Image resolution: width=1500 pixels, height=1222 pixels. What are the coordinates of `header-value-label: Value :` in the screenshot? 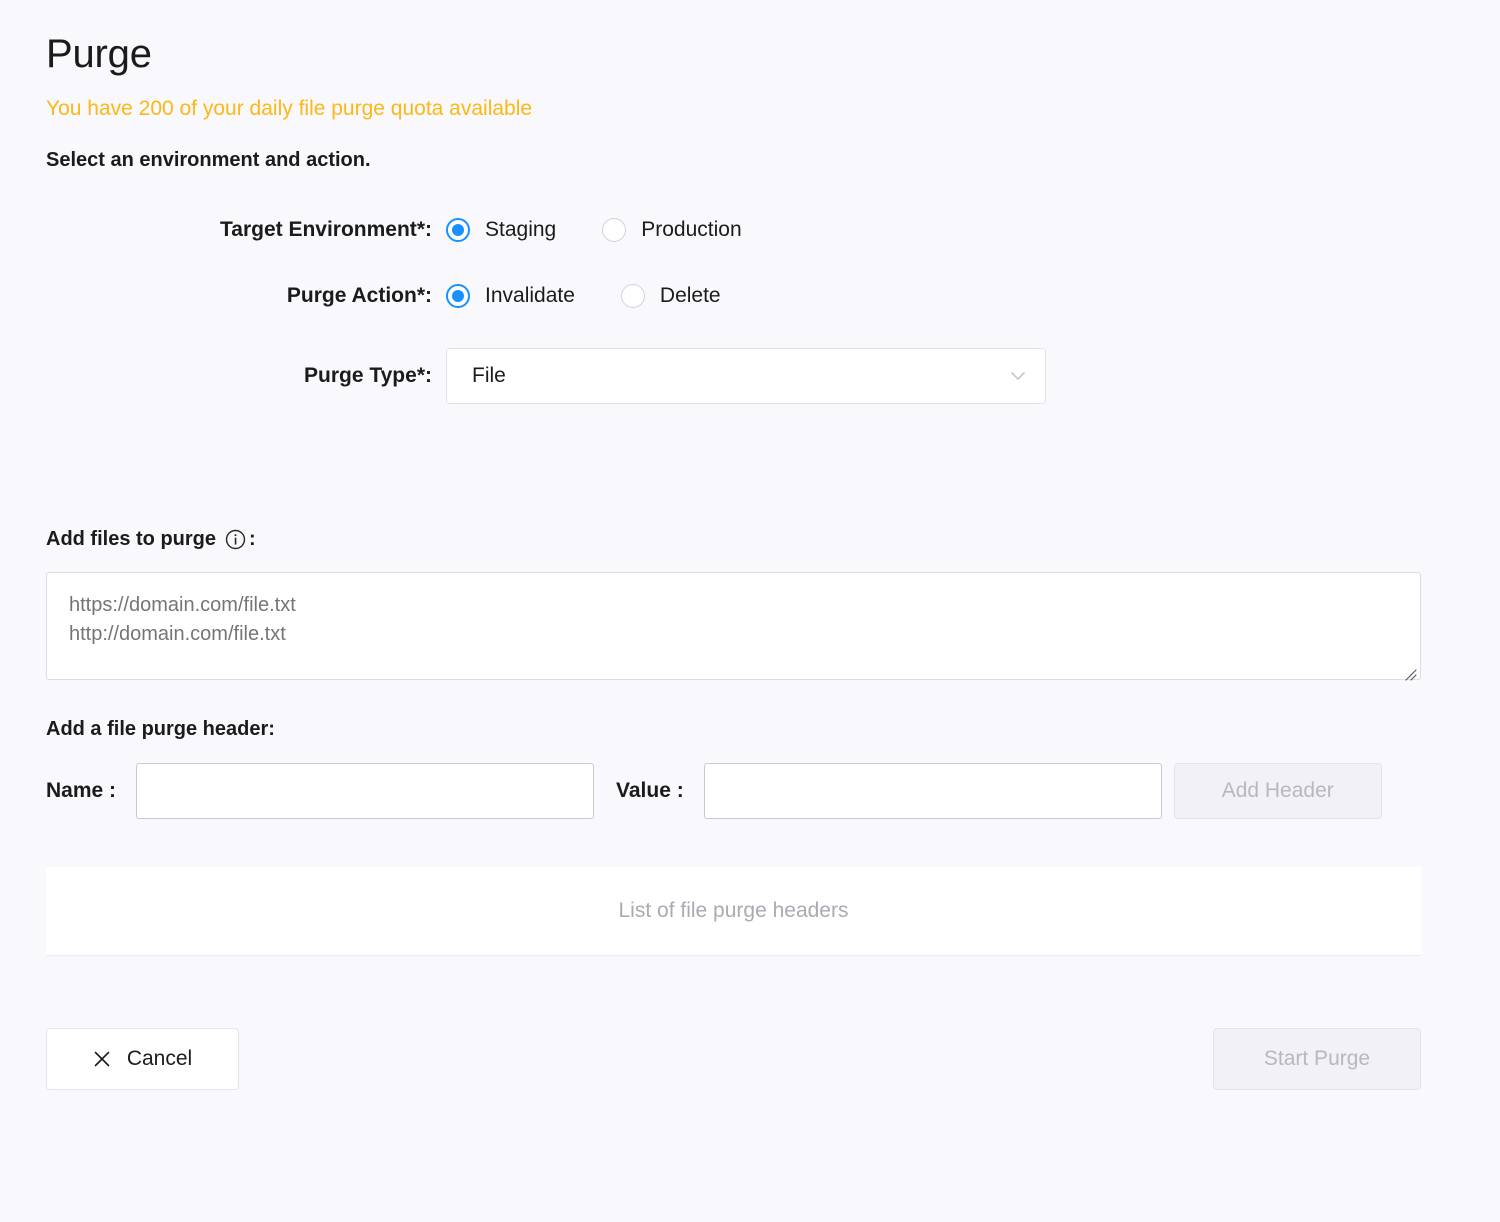 It's located at (650, 791).